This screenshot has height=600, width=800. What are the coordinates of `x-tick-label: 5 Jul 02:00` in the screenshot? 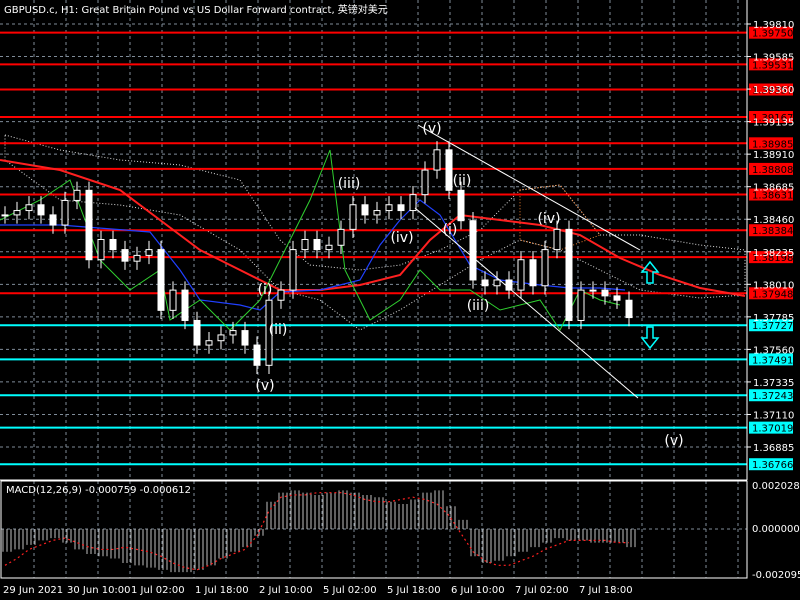 It's located at (350, 590).